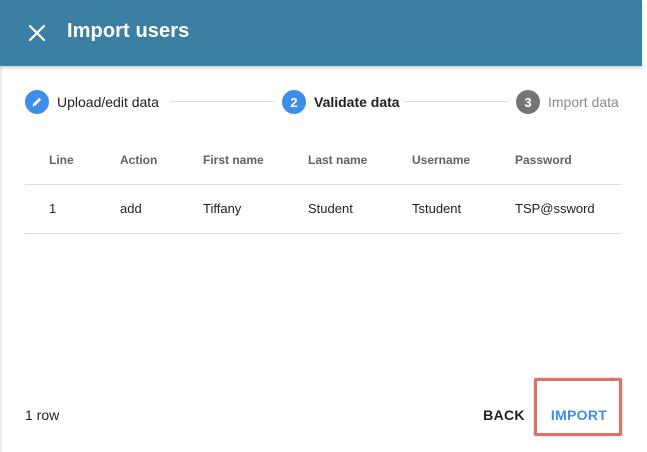  What do you see at coordinates (330, 208) in the screenshot?
I see `cell-last-name: Student` at bounding box center [330, 208].